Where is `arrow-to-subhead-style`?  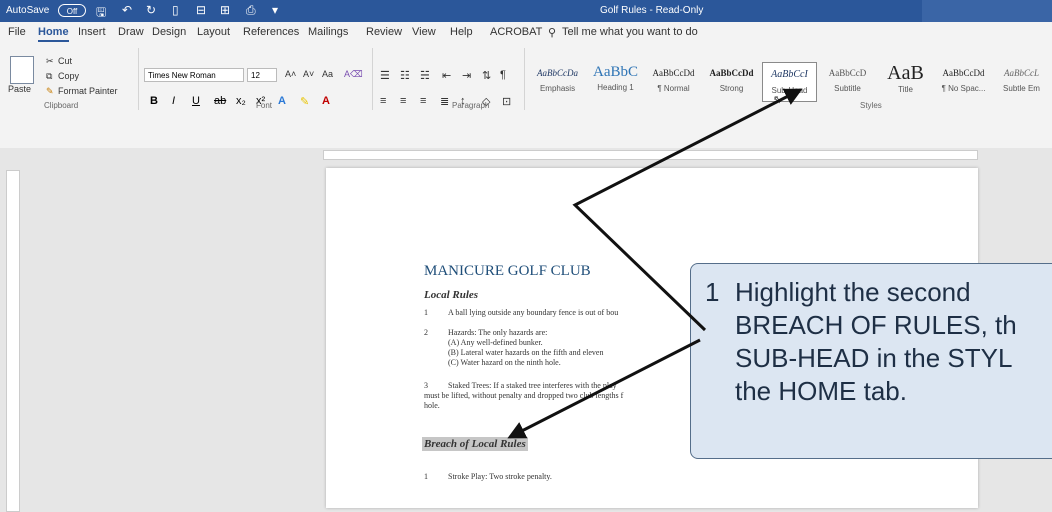 arrow-to-subhead-style is located at coordinates (687, 210).